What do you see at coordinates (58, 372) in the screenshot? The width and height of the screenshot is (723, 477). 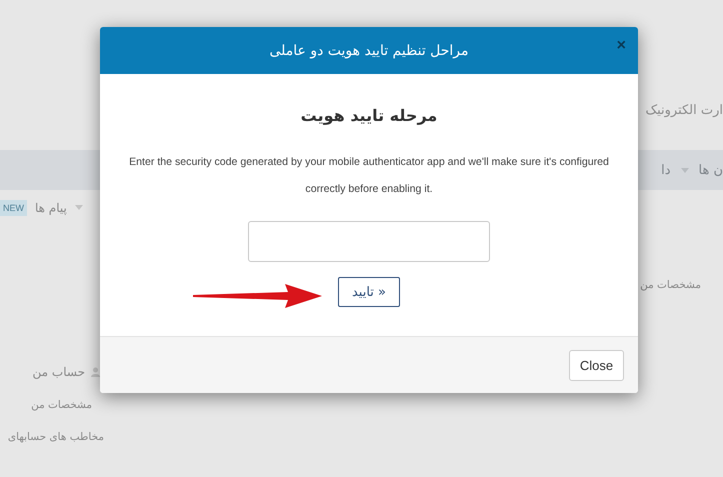 I see `sidebar-heading: حساب من` at bounding box center [58, 372].